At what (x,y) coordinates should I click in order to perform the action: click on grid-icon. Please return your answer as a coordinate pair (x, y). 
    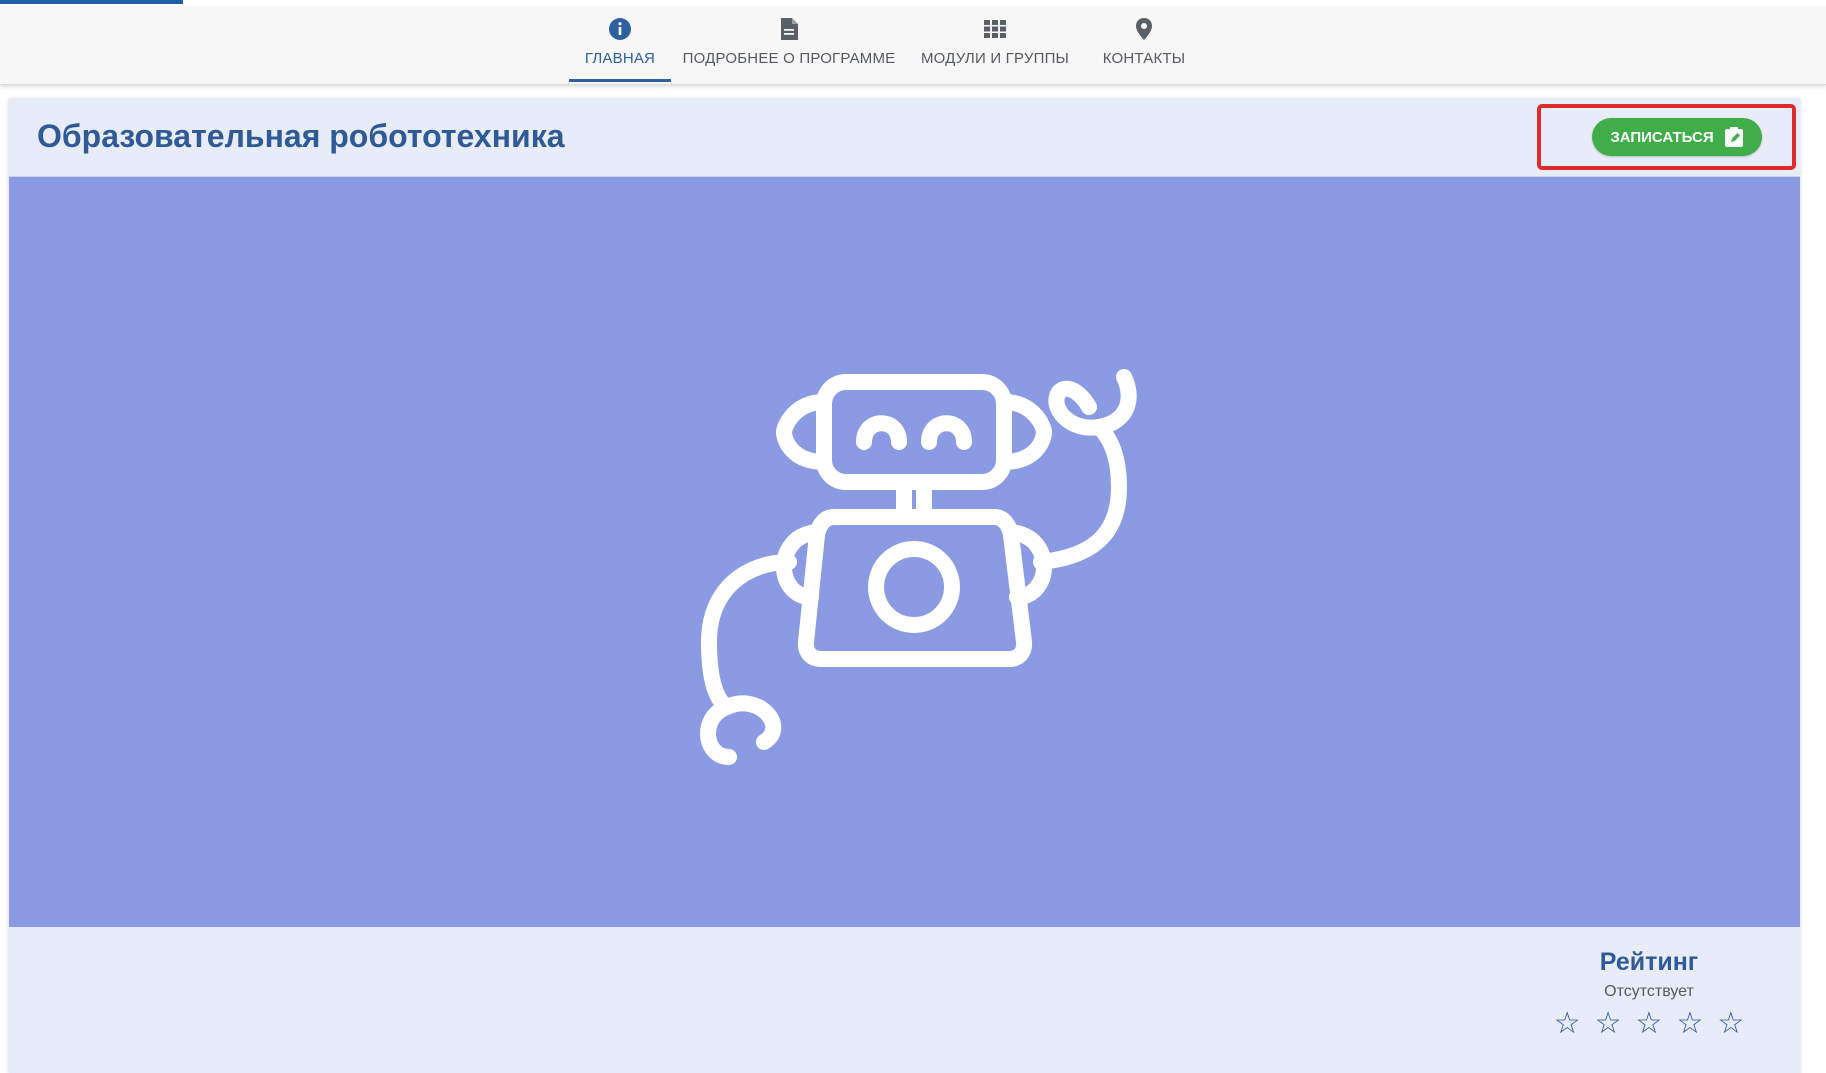
    Looking at the image, I should click on (995, 29).